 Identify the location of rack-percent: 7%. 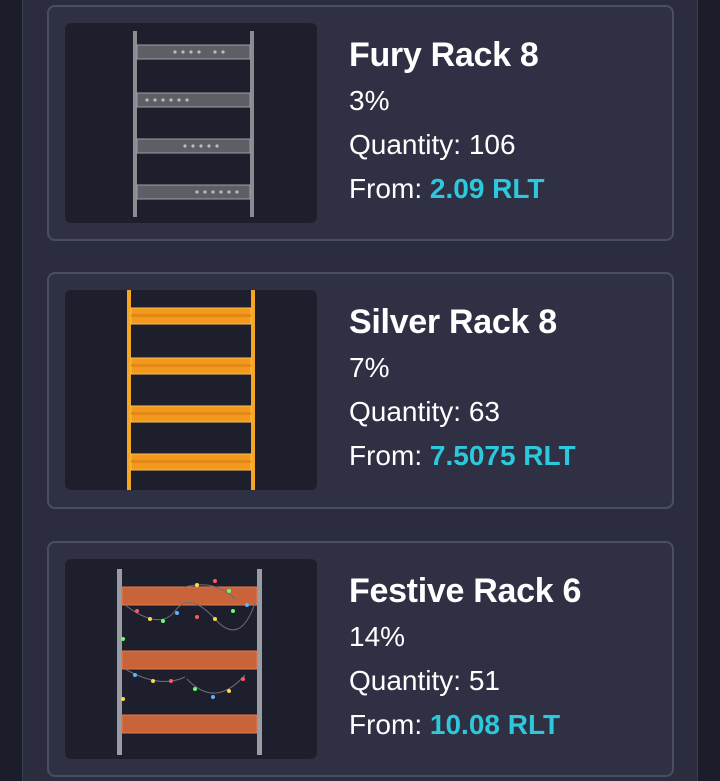
(369, 367).